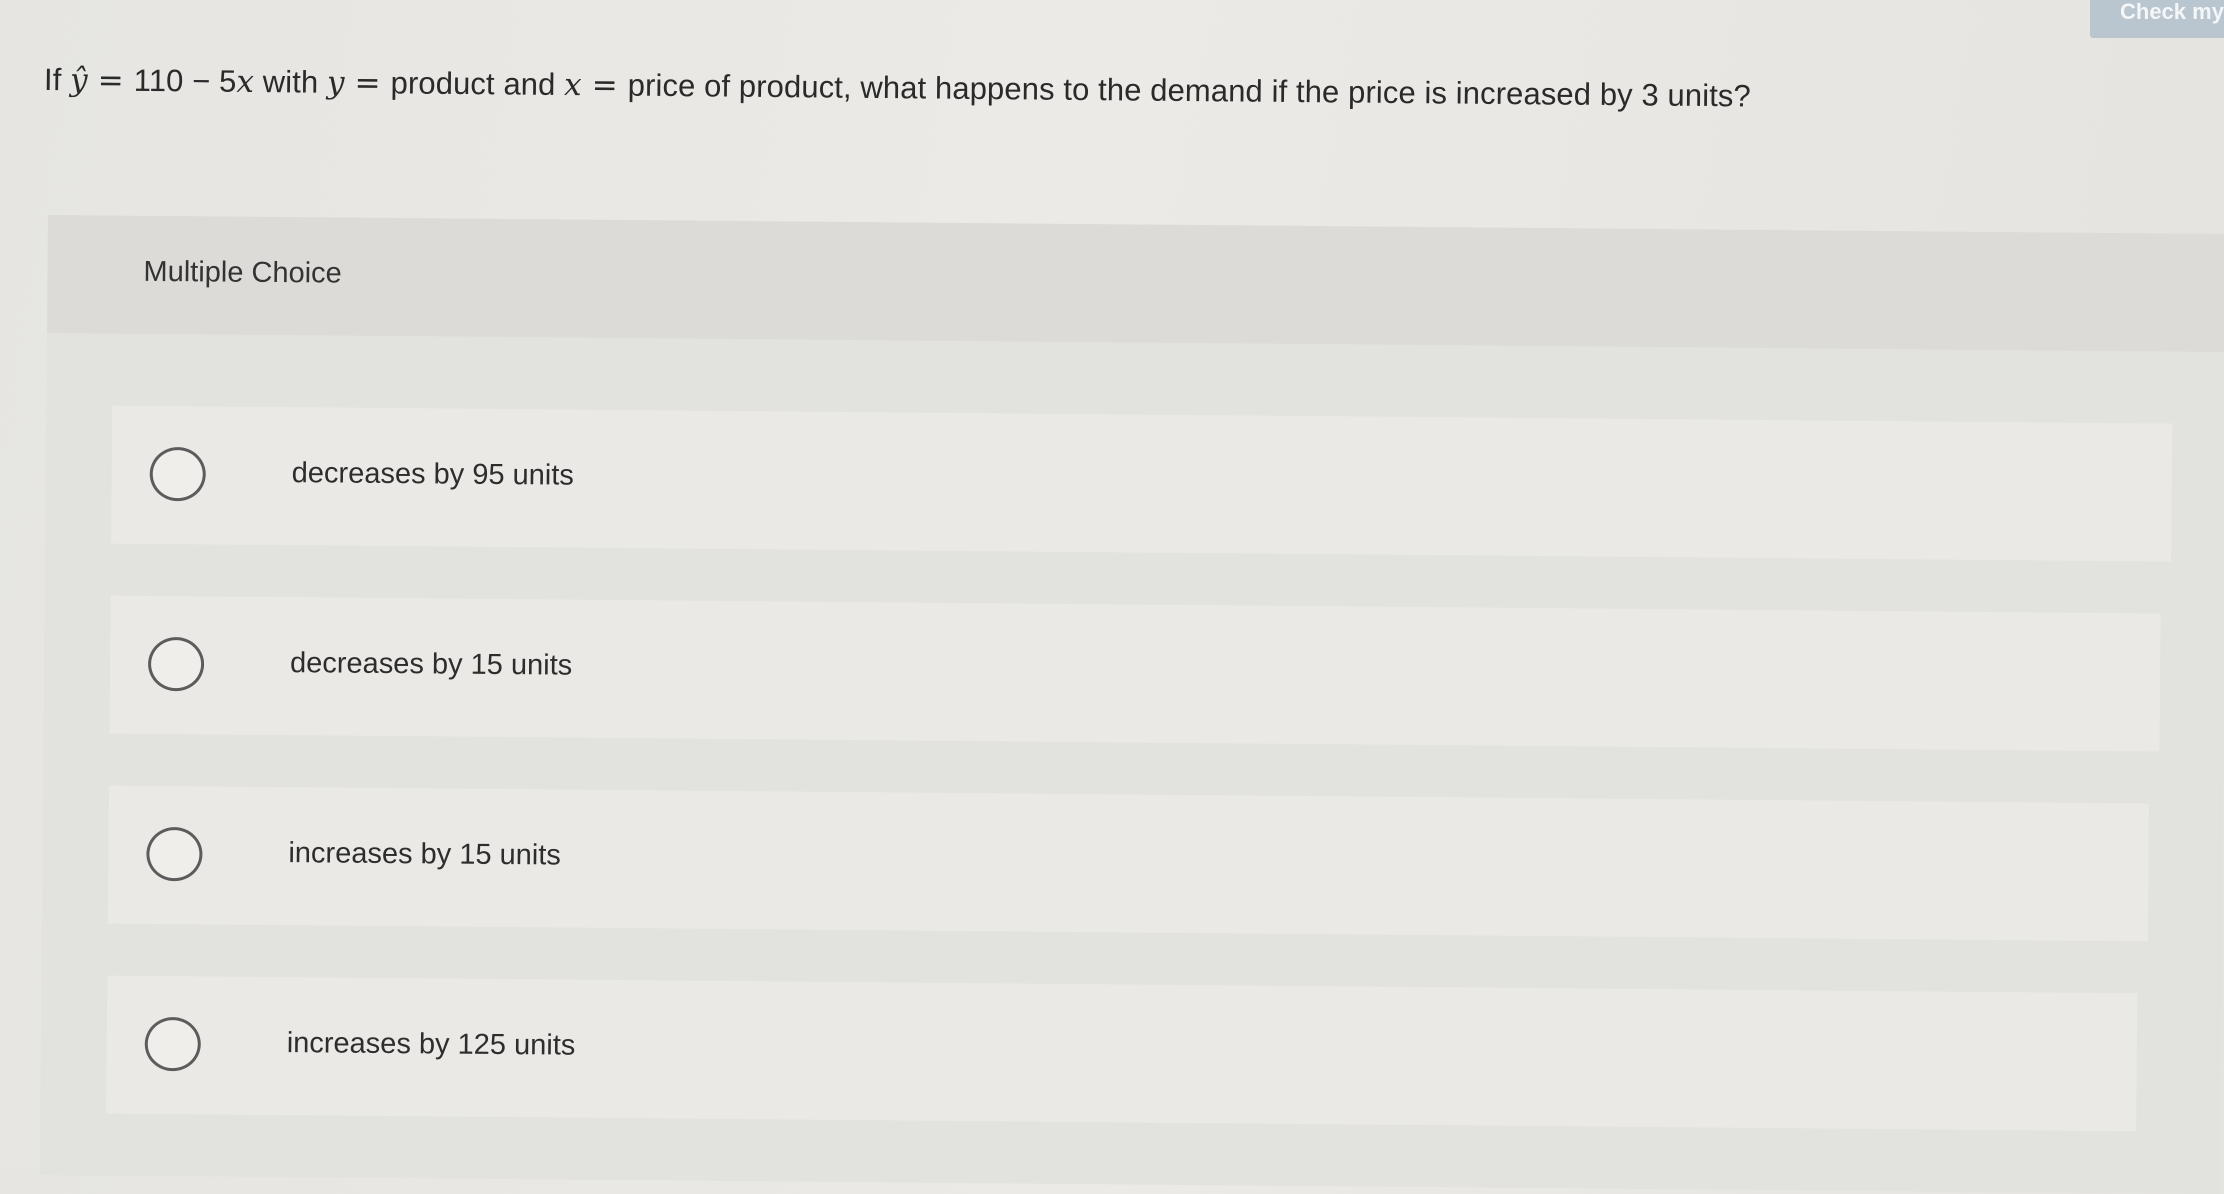 Image resolution: width=2224 pixels, height=1194 pixels. What do you see at coordinates (1122, 1053) in the screenshot?
I see `choice-option-4: increases by 125 units` at bounding box center [1122, 1053].